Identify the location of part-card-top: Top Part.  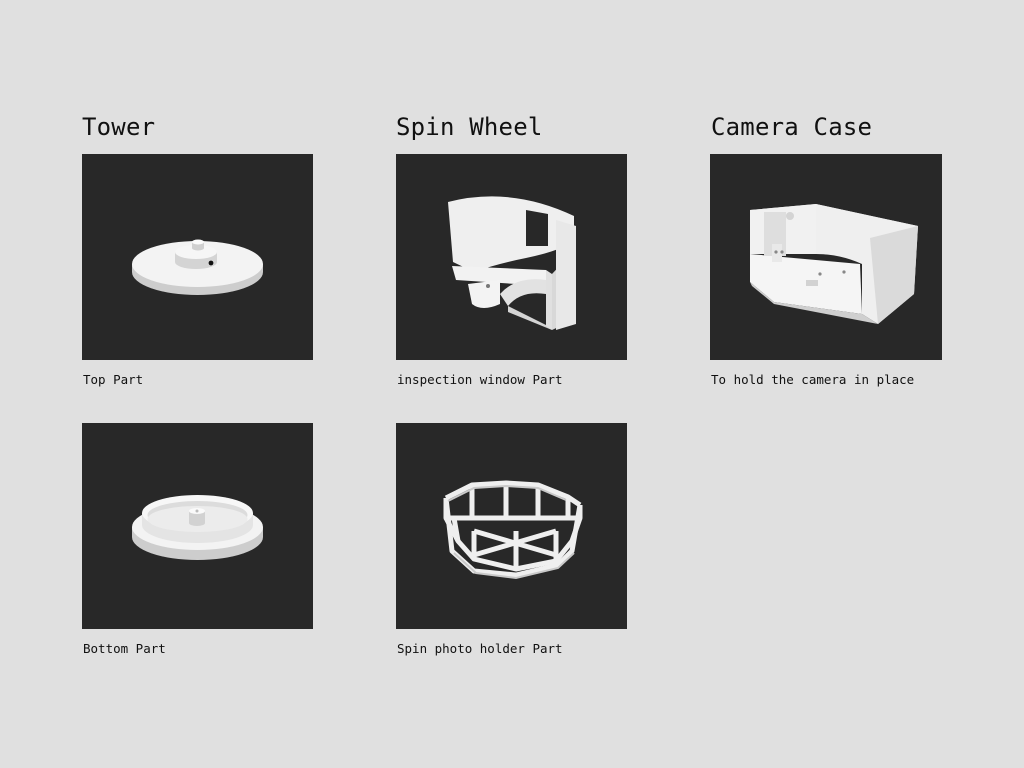
(202, 271).